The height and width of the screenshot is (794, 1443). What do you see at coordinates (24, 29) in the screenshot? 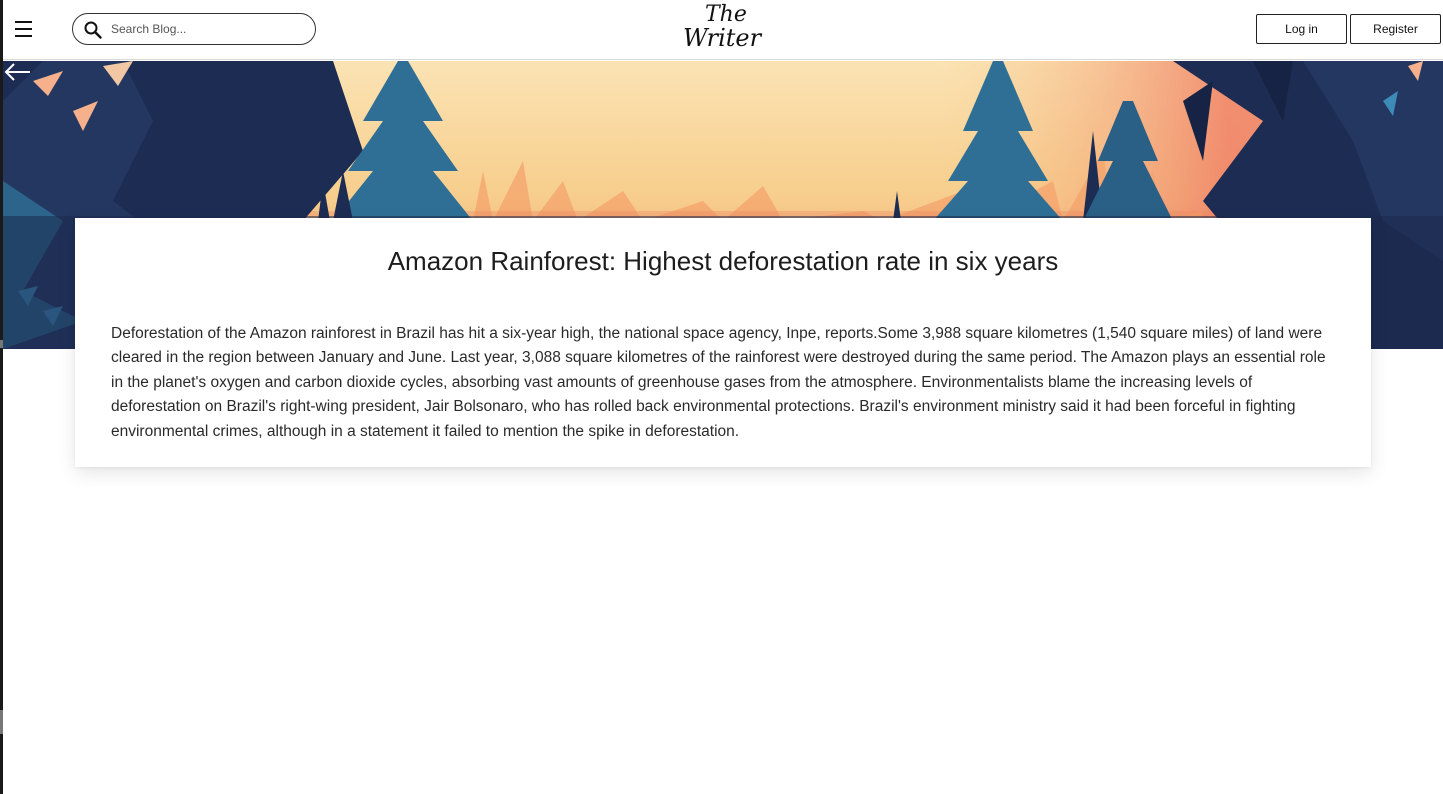
I see `hamburger-menu-icon` at bounding box center [24, 29].